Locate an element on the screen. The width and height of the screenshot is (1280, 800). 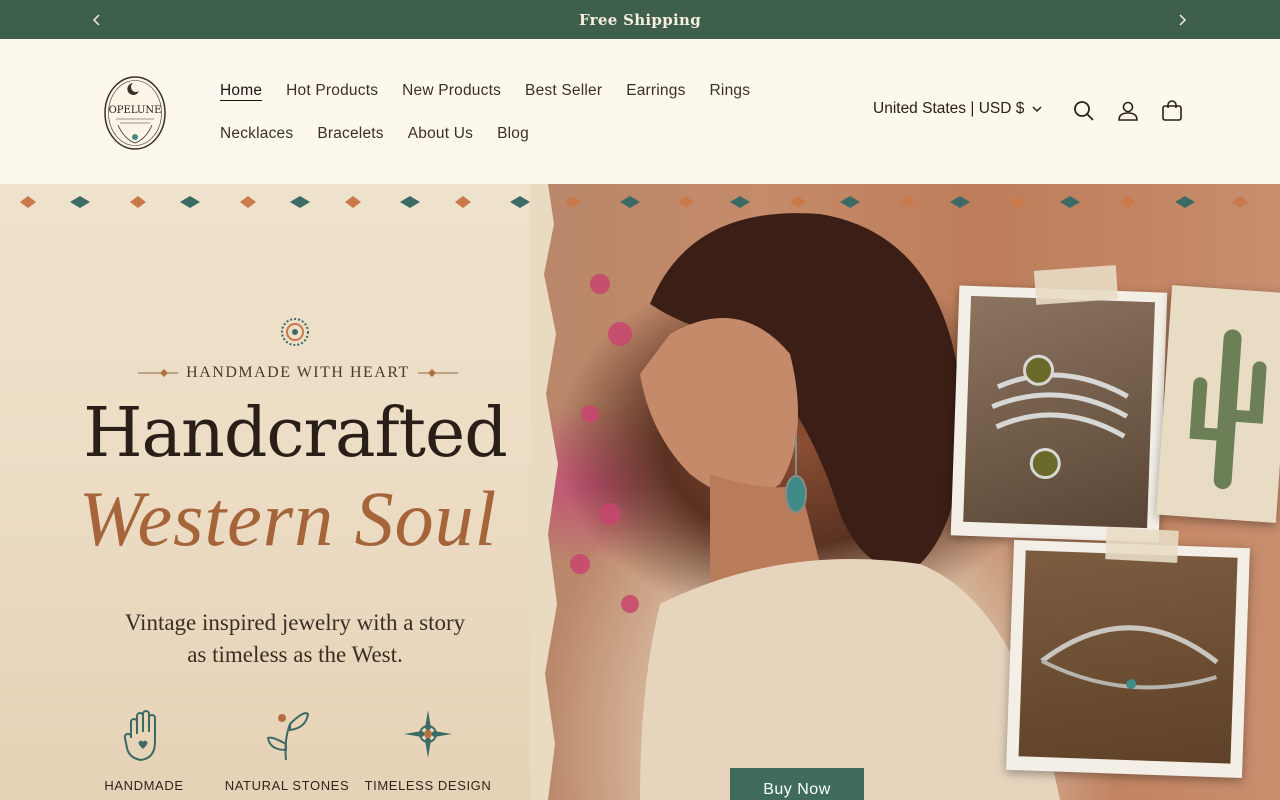
hero-subtitle-line-1: Vintage inspired jewelry with a story is located at coordinates (295, 622).